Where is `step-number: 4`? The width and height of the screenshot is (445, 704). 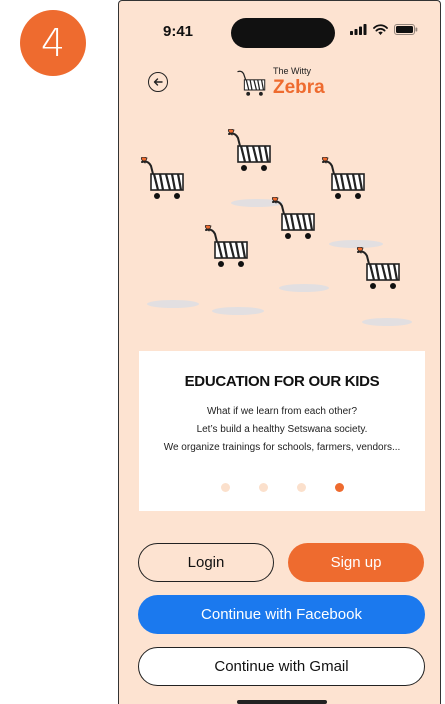 step-number: 4 is located at coordinates (53, 43).